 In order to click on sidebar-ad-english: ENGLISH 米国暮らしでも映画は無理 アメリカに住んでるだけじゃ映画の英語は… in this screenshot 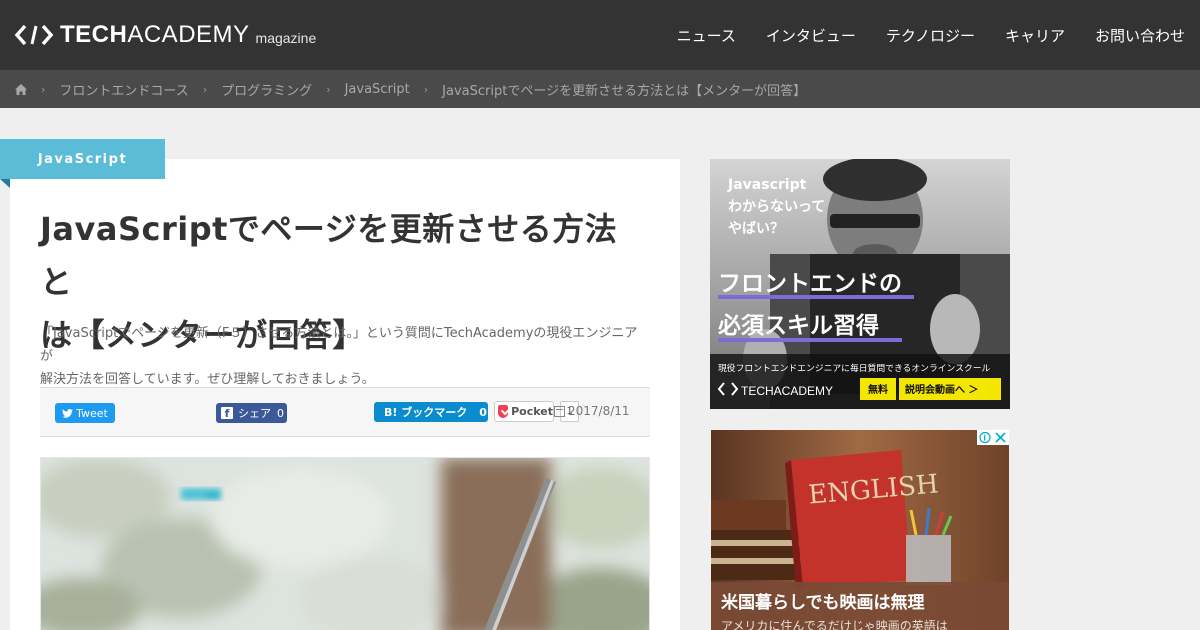, I will do `click(860, 530)`.